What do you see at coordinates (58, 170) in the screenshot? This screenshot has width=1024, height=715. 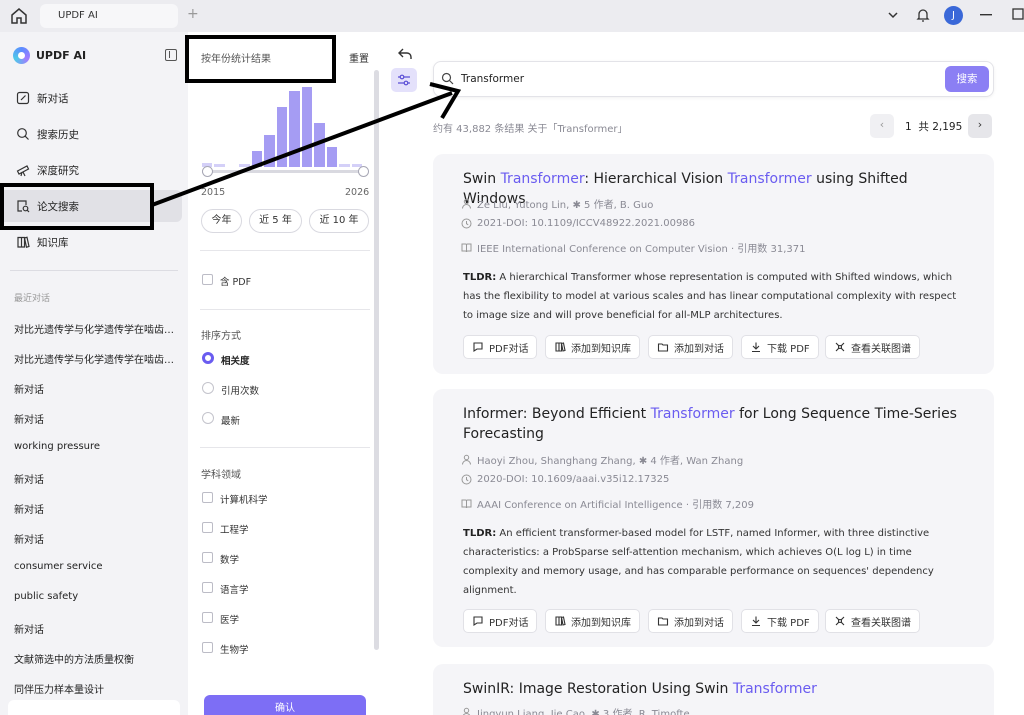 I see `sidebar-item-label: 深度研究` at bounding box center [58, 170].